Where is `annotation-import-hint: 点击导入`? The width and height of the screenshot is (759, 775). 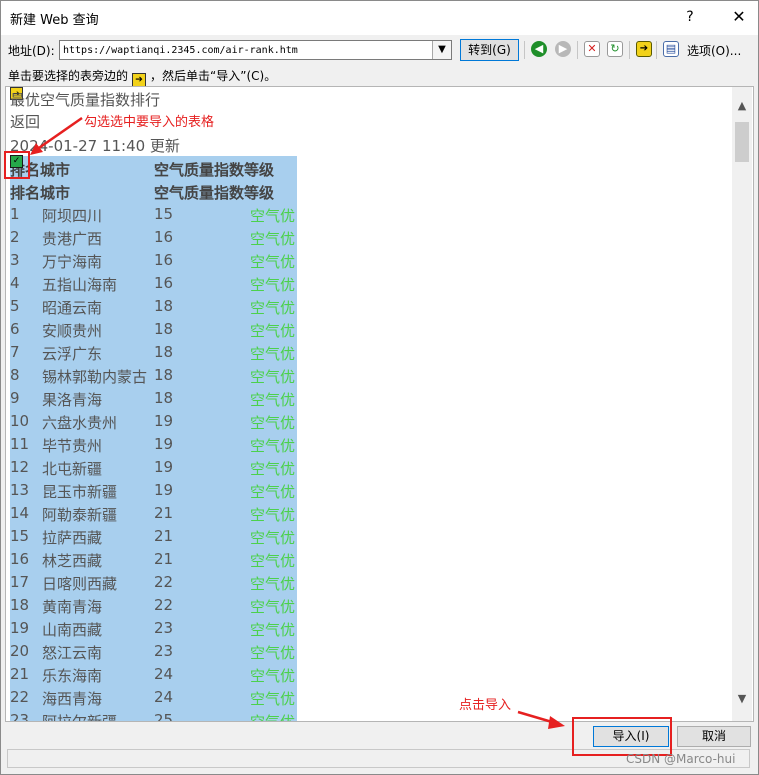 annotation-import-hint: 点击导入 is located at coordinates (485, 705).